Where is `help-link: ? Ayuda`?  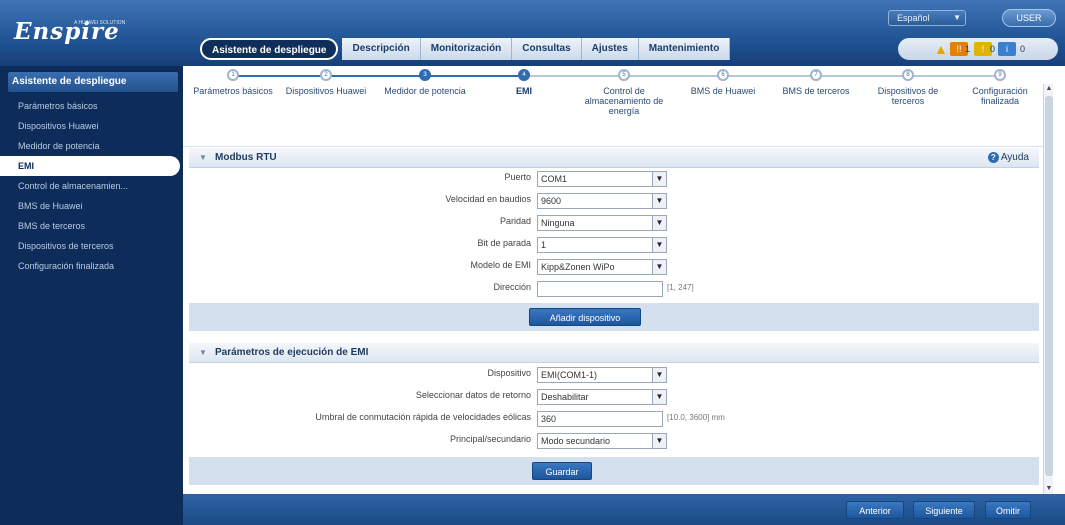
help-link: ? Ayuda is located at coordinates (1008, 158).